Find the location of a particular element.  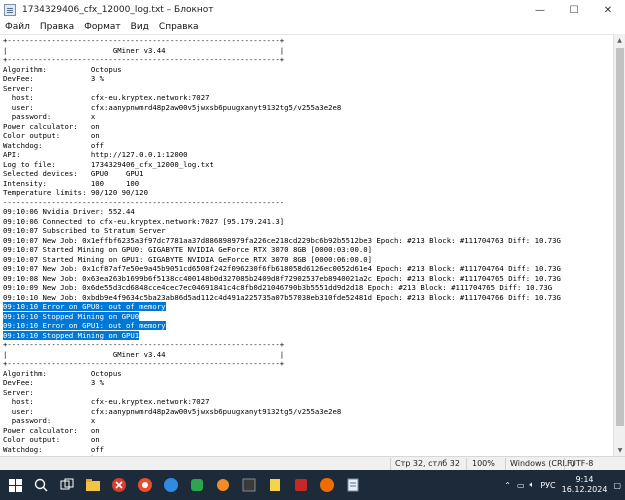

orange-circle-app-icon is located at coordinates (327, 485).